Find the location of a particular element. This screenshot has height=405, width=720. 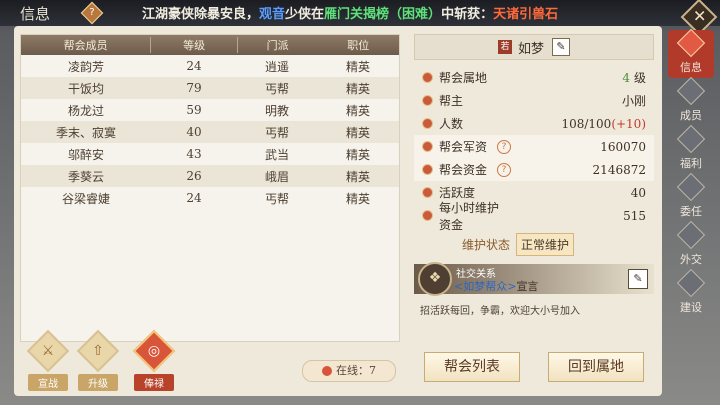

guild-info-row: 每小时维护资金 515 is located at coordinates (534, 216).